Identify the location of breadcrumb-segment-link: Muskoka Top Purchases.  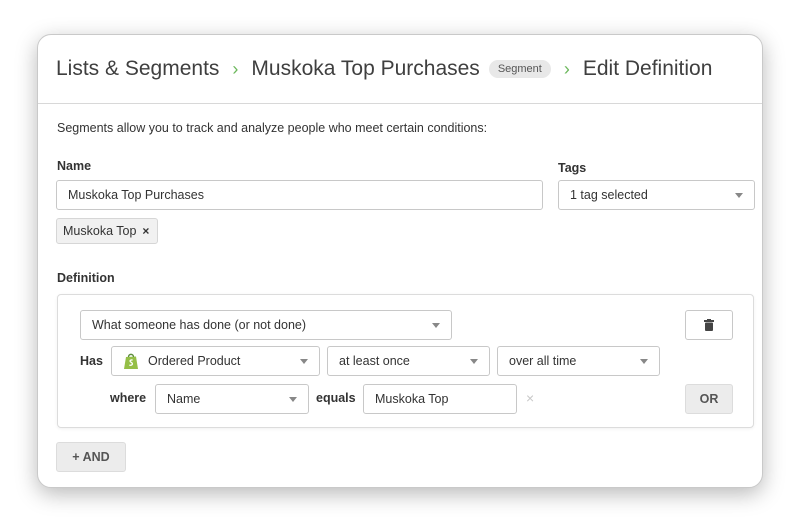
(365, 69).